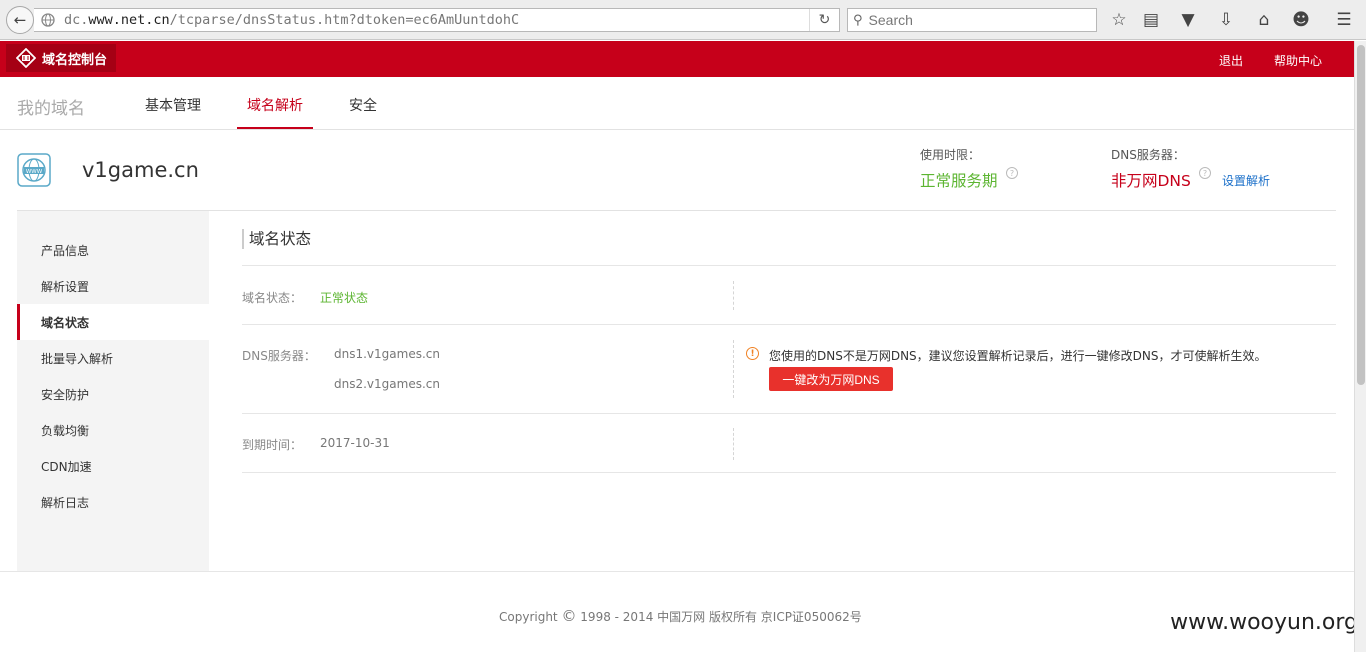  I want to click on set-resolution-link: 设置解析, so click(1246, 180).